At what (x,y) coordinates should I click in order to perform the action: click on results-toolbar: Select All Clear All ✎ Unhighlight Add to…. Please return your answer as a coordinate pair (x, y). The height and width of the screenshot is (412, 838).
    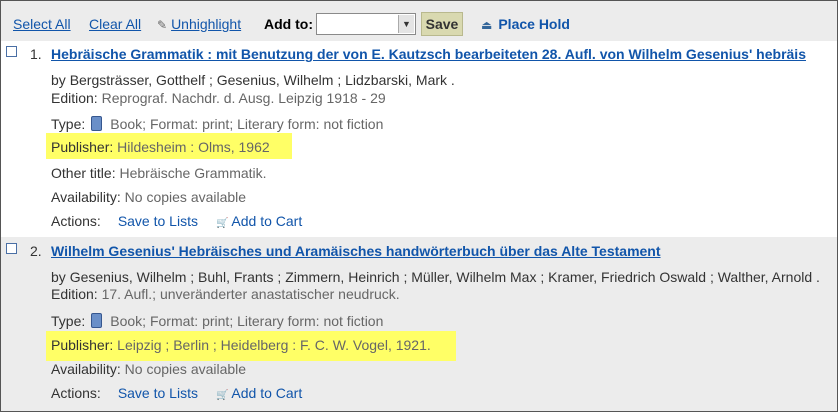
    Looking at the image, I should click on (419, 21).